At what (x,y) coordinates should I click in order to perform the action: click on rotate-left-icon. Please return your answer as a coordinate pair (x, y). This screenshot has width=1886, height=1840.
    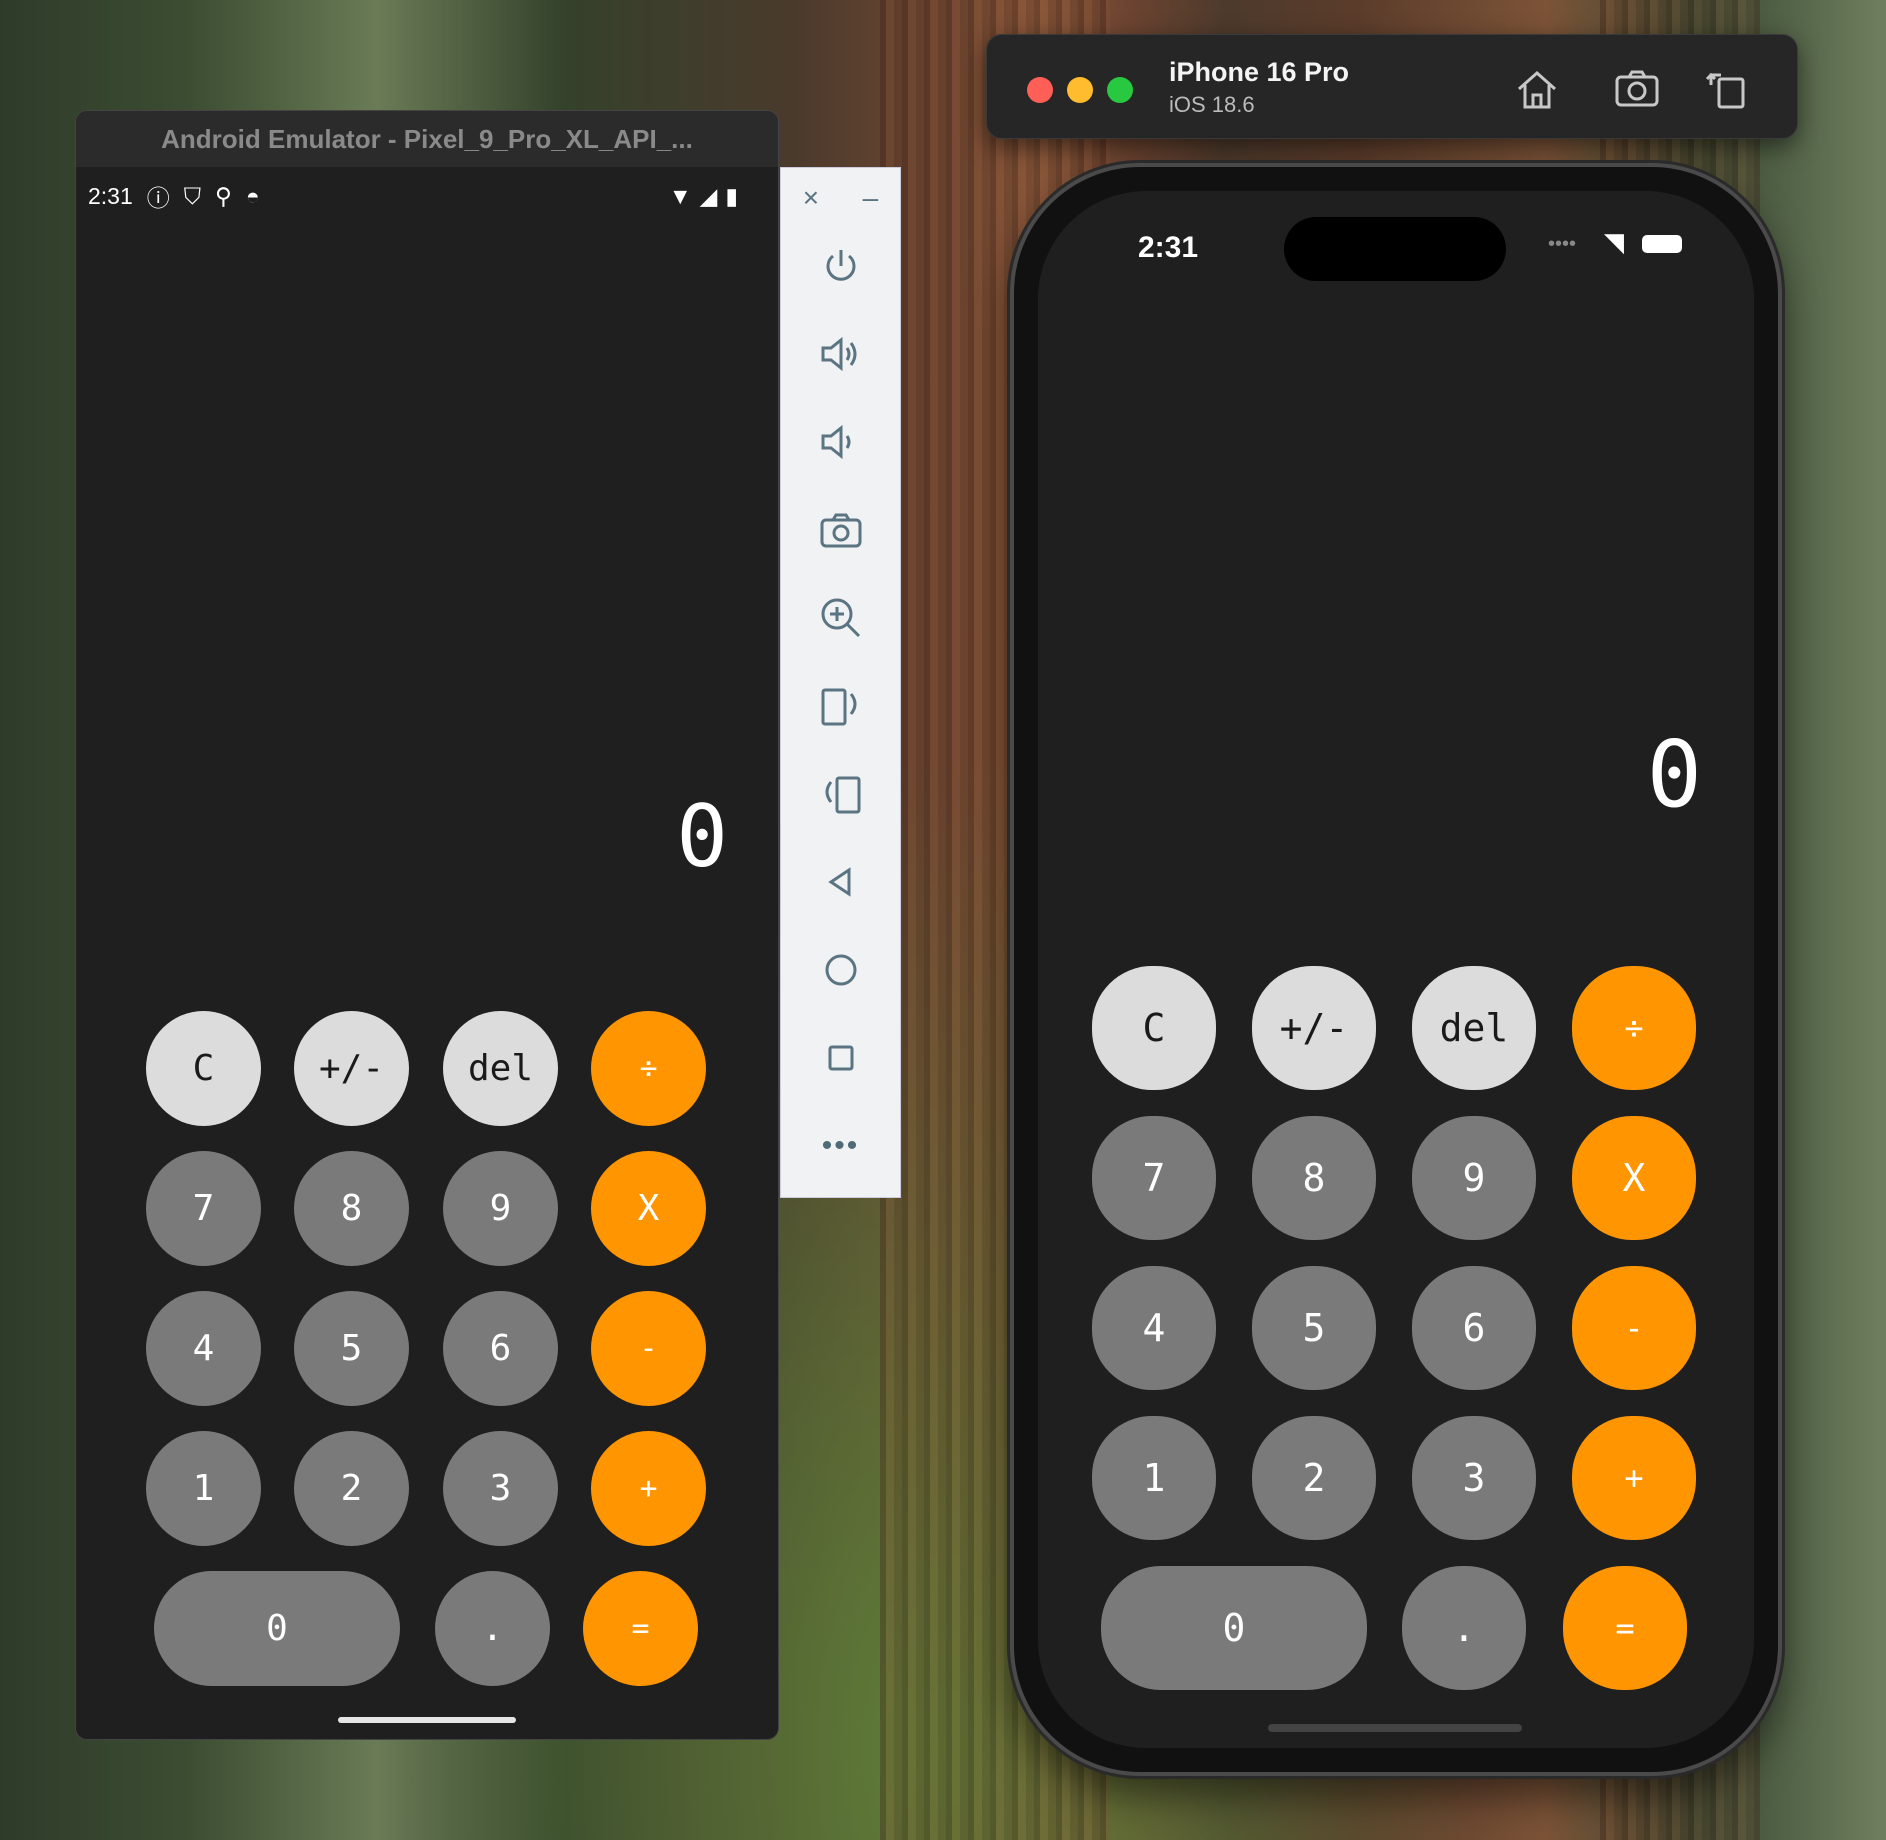
    Looking at the image, I should click on (840, 706).